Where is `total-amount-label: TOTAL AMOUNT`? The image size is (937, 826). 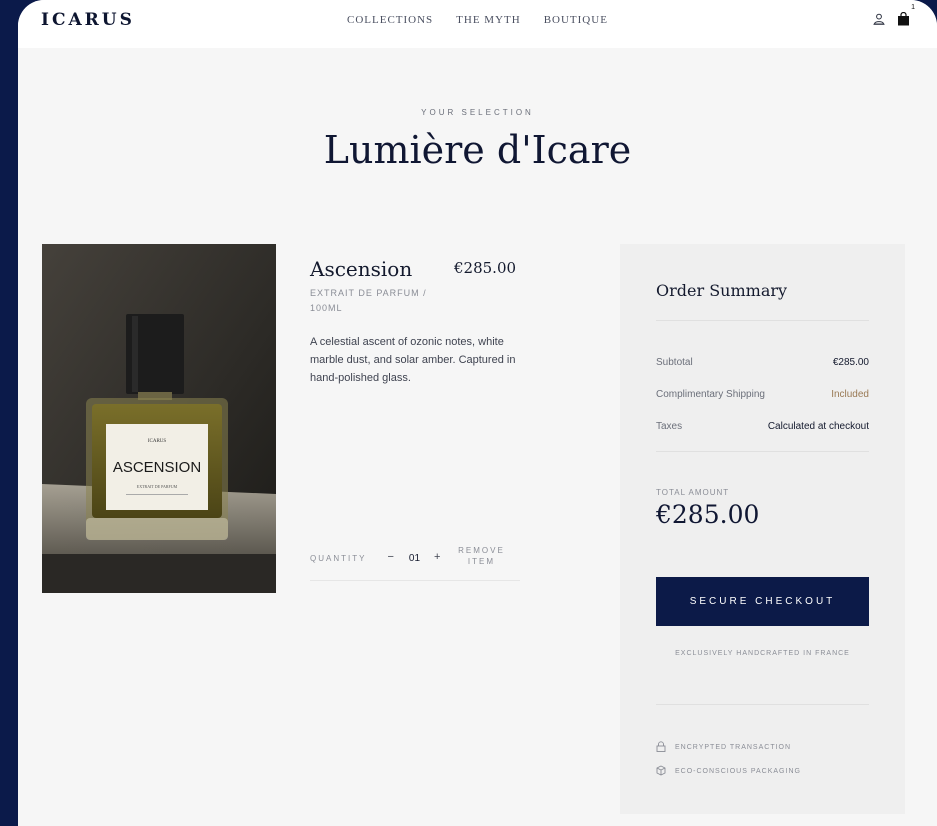 total-amount-label: TOTAL AMOUNT is located at coordinates (693, 492).